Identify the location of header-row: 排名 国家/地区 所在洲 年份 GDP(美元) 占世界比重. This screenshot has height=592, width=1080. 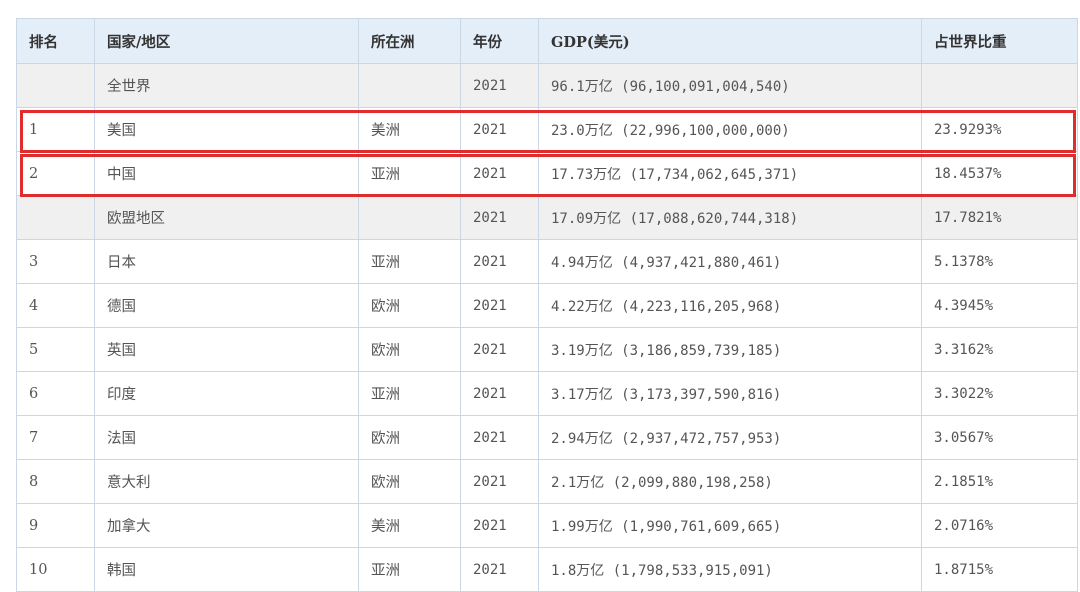
(547, 41).